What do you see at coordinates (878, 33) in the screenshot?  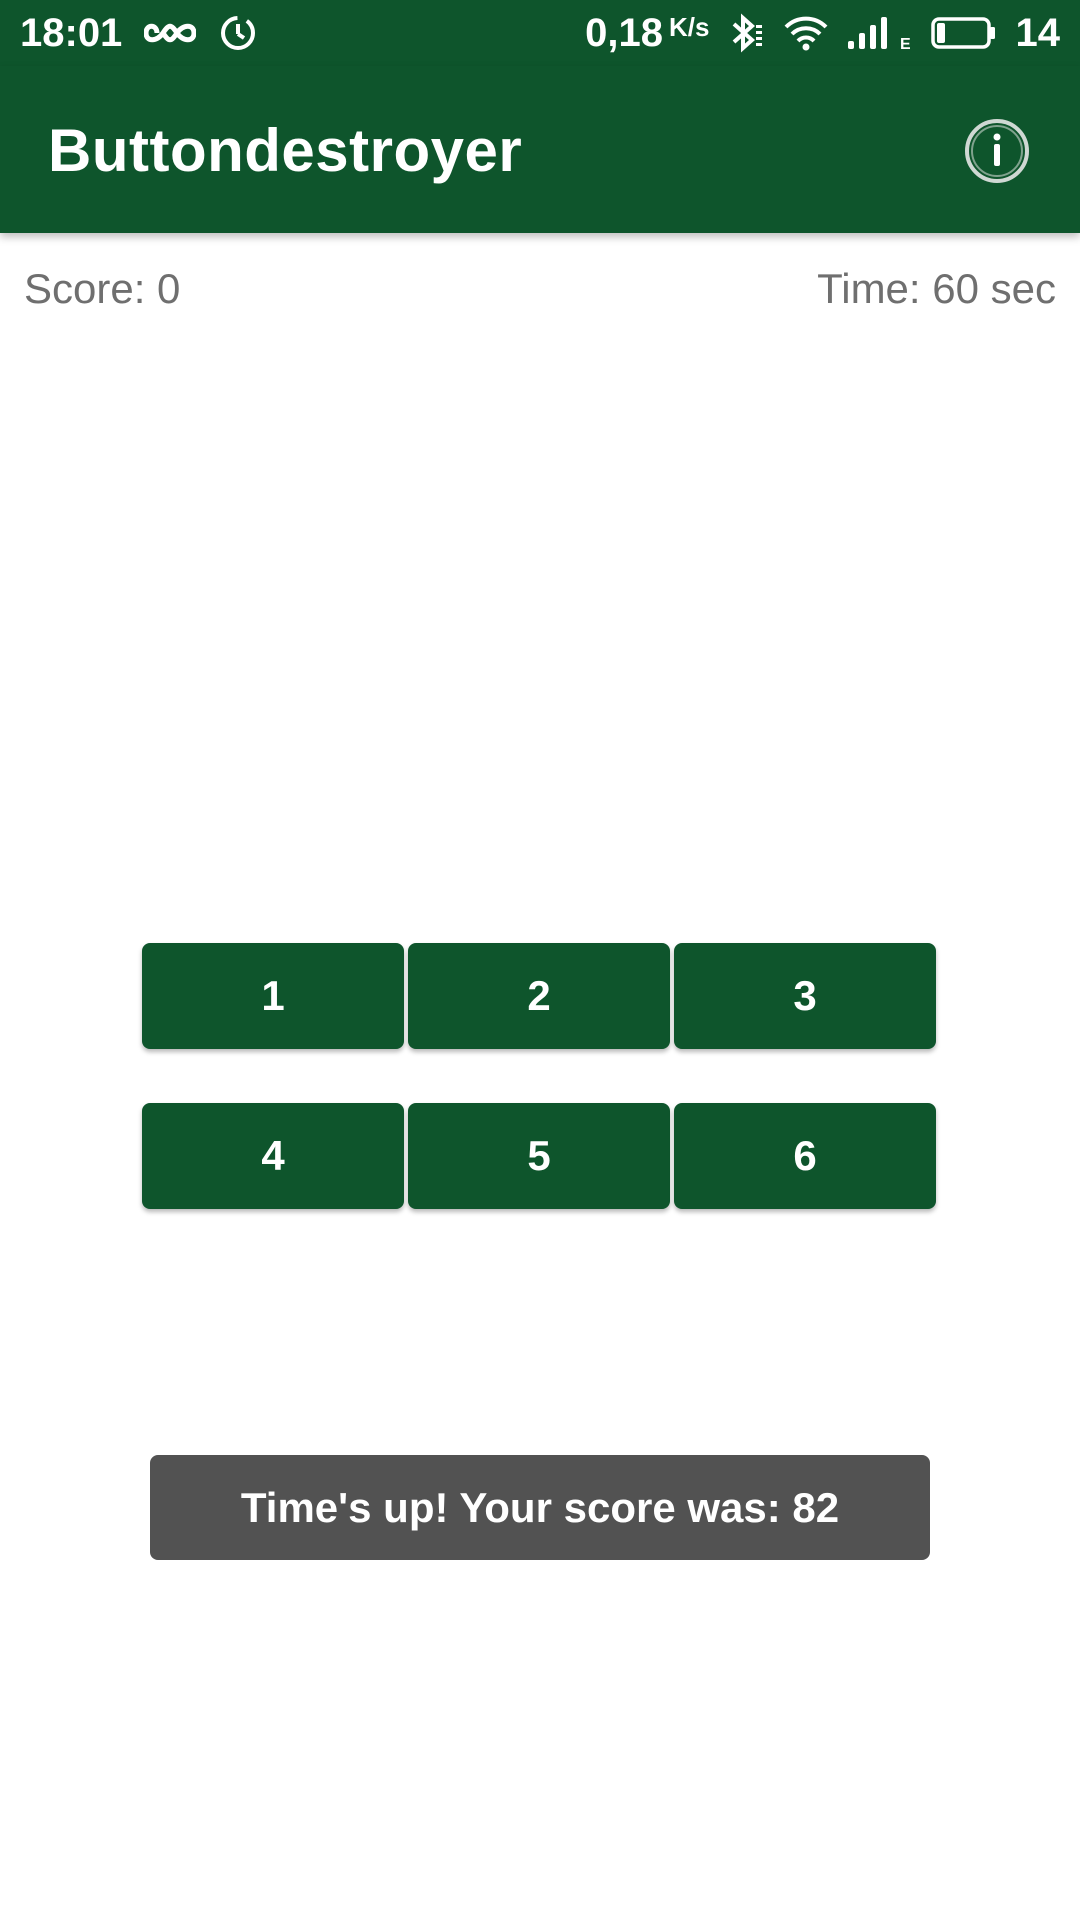 I see `signal-icon: E` at bounding box center [878, 33].